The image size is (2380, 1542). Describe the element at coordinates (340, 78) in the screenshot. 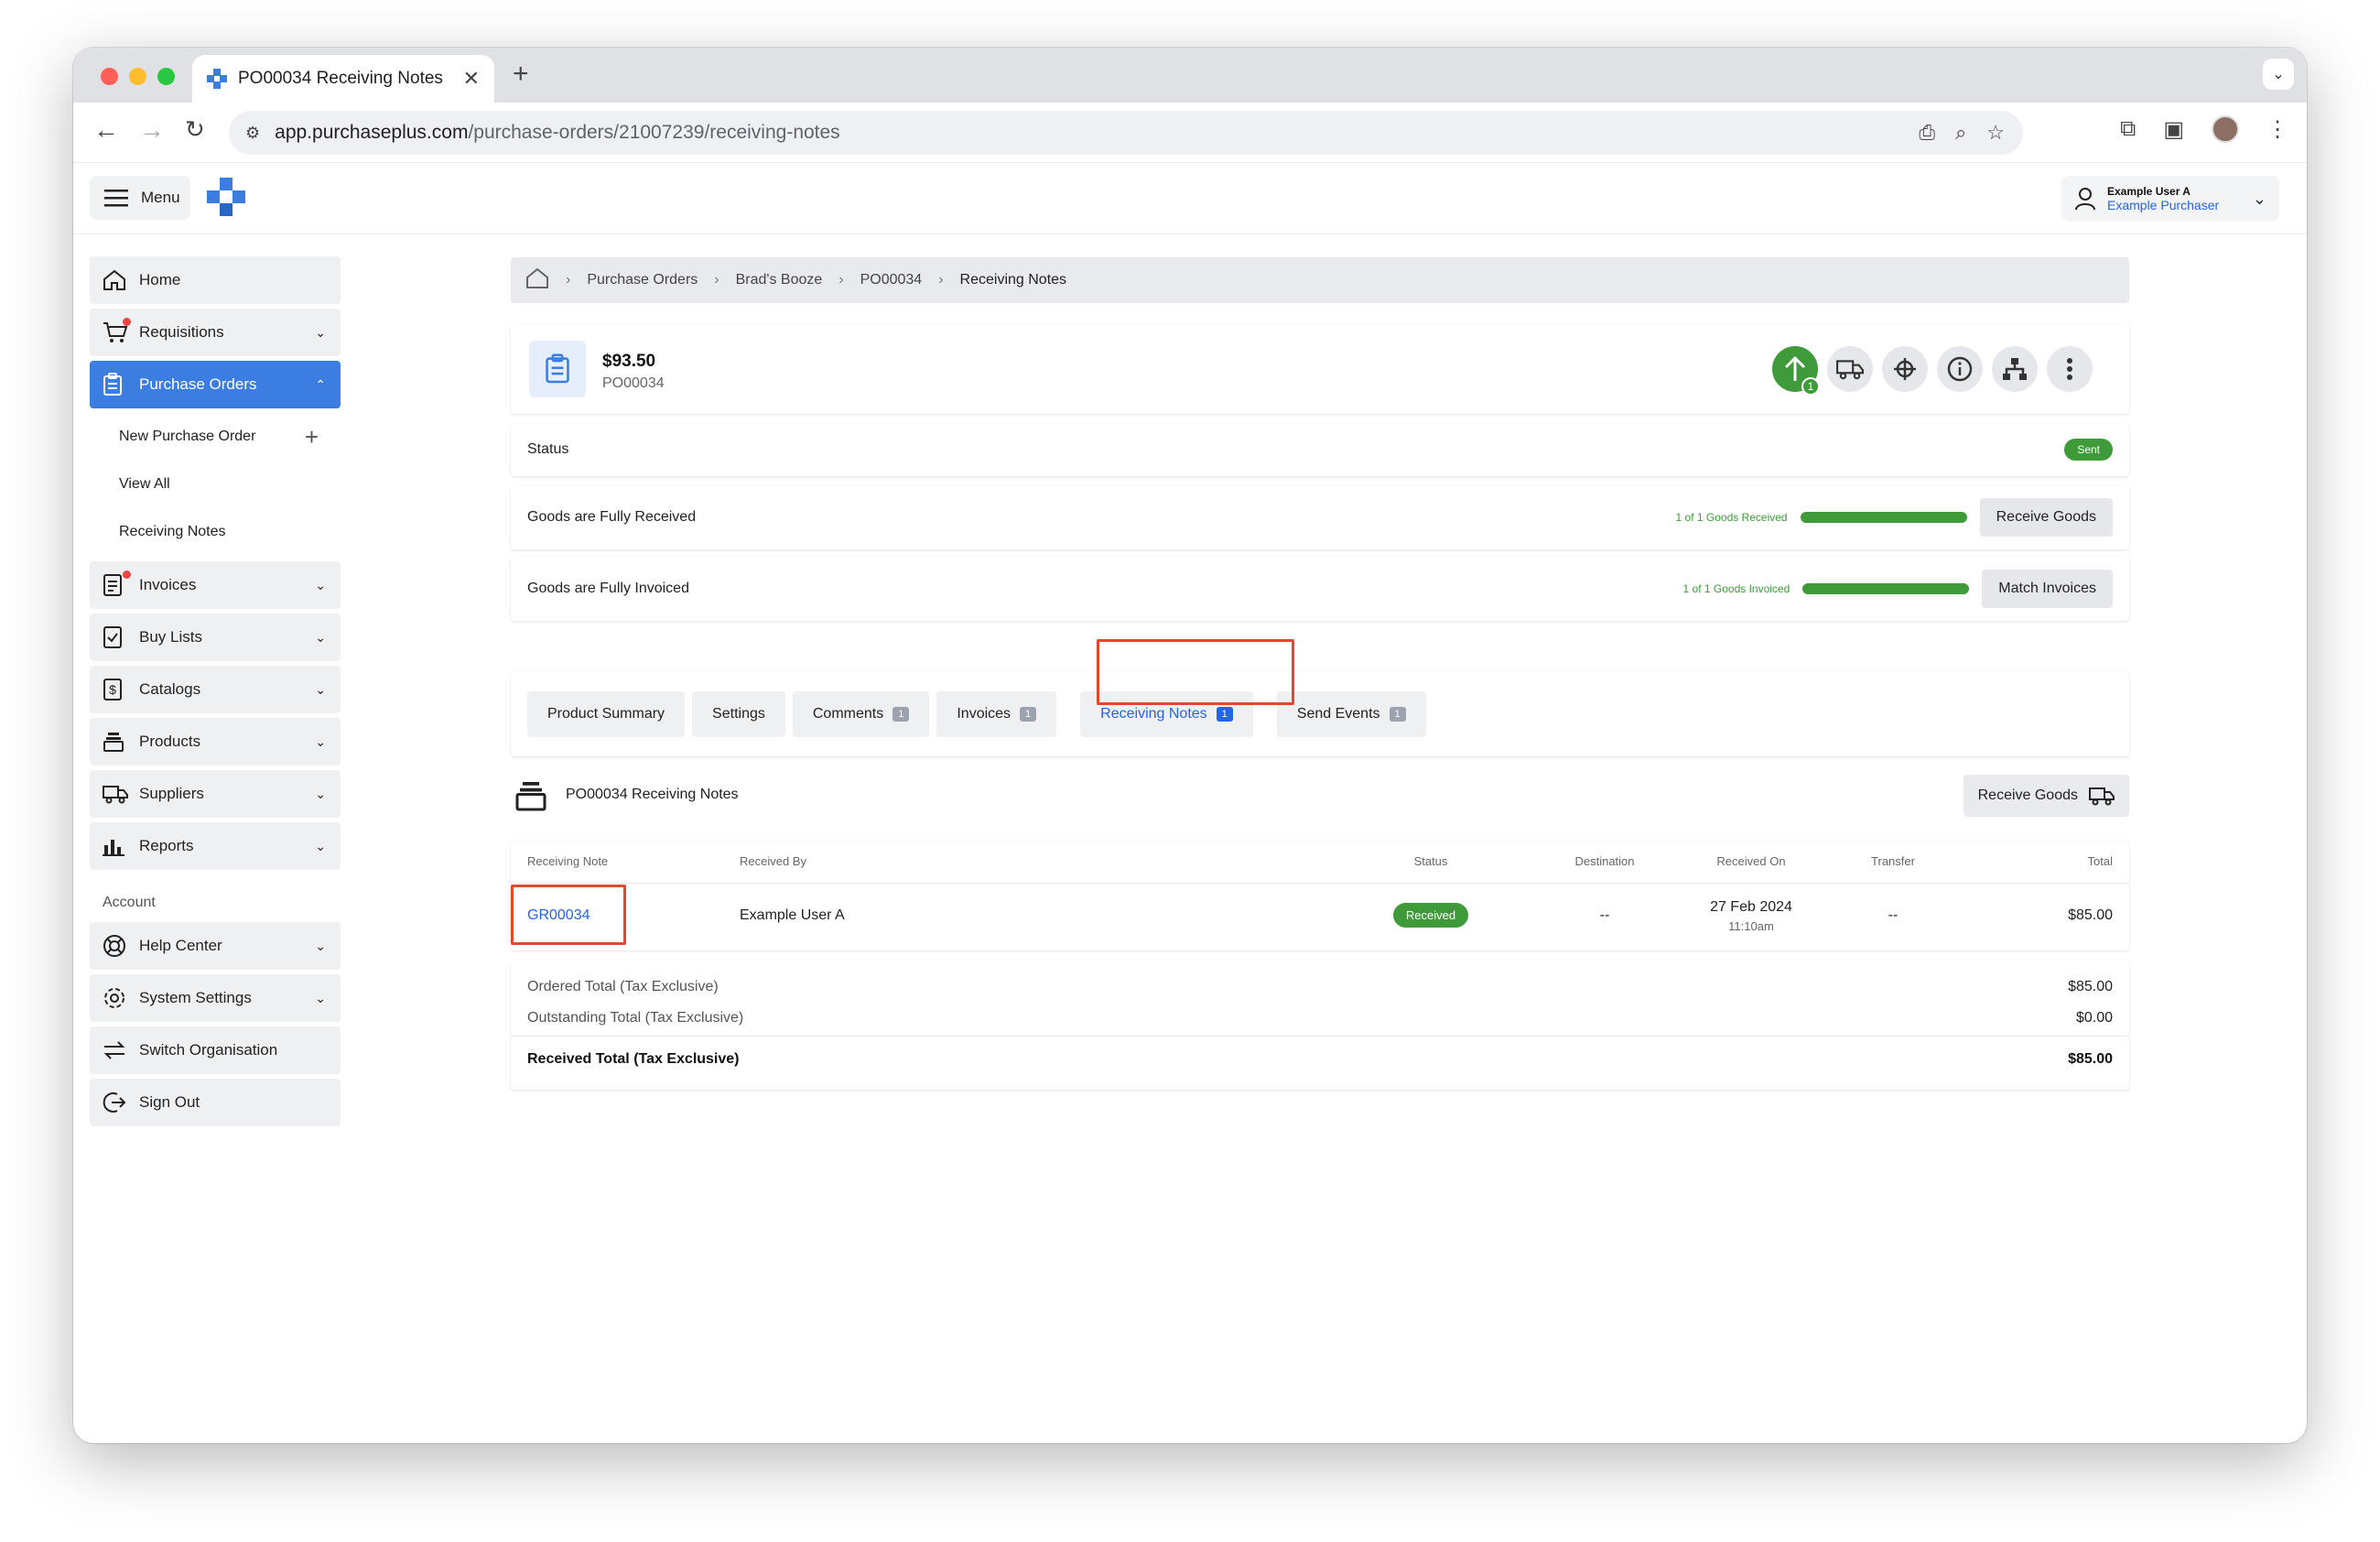

I see `tab-title: PO00034 Receiving Notes` at that location.